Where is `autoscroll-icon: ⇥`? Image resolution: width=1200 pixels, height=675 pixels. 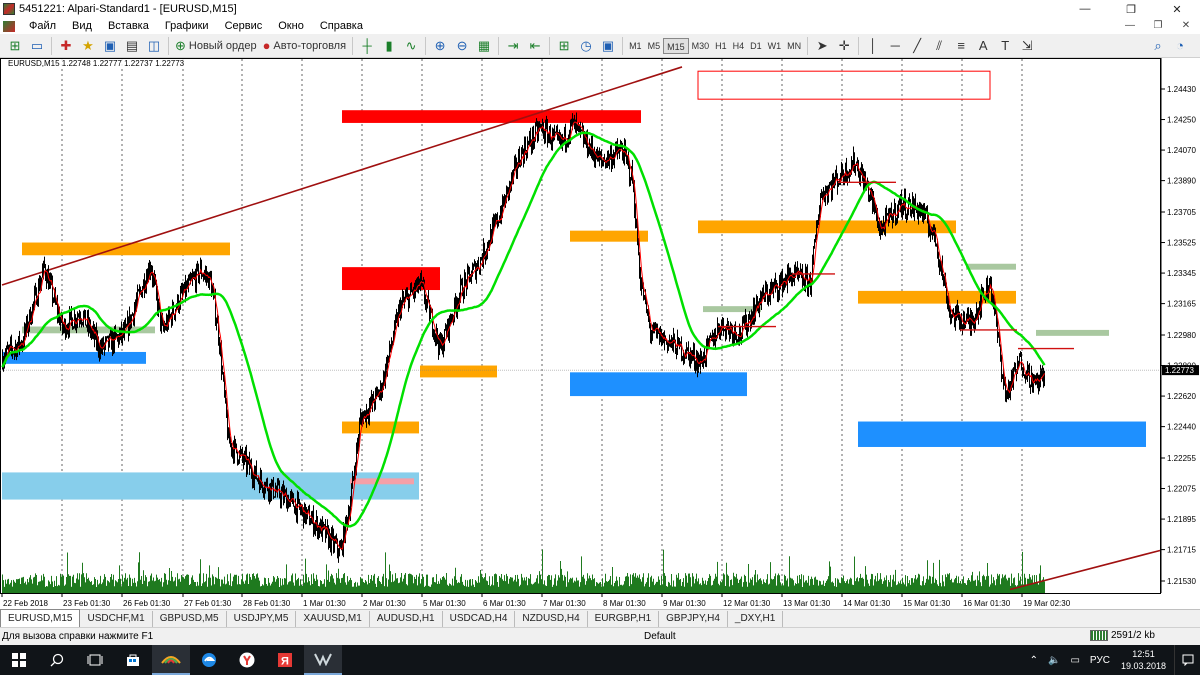 autoscroll-icon: ⇥ is located at coordinates (513, 46).